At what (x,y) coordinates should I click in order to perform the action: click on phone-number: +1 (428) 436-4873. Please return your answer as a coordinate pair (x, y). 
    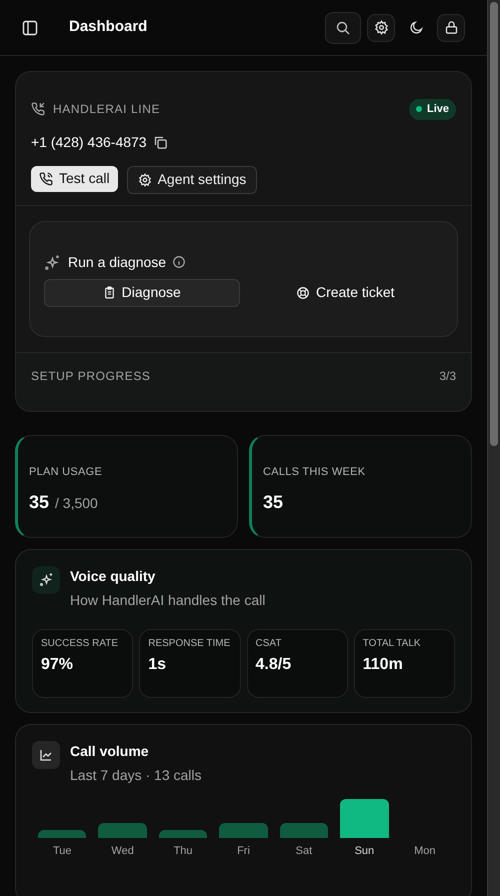
    Looking at the image, I should click on (89, 142).